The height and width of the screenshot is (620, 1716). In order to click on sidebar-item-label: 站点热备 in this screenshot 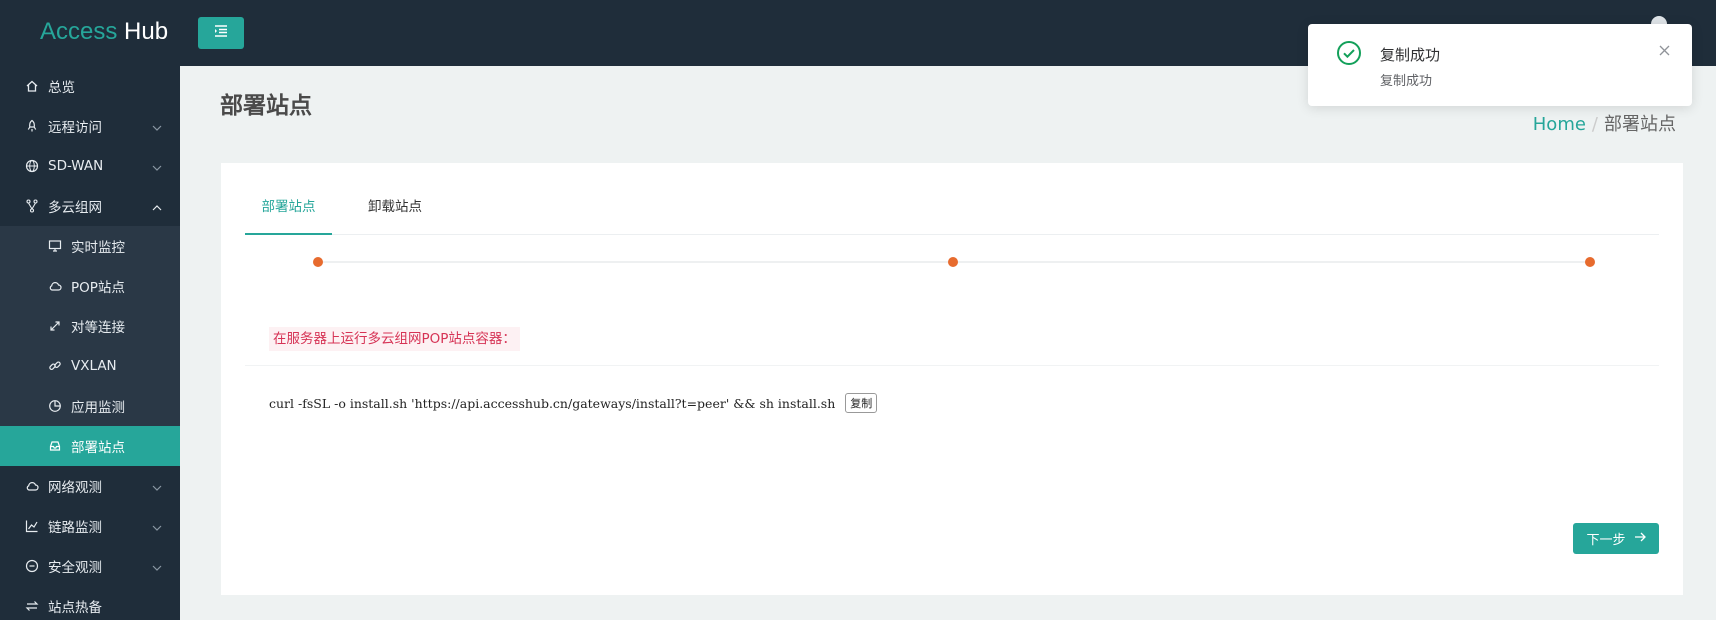, I will do `click(75, 608)`.